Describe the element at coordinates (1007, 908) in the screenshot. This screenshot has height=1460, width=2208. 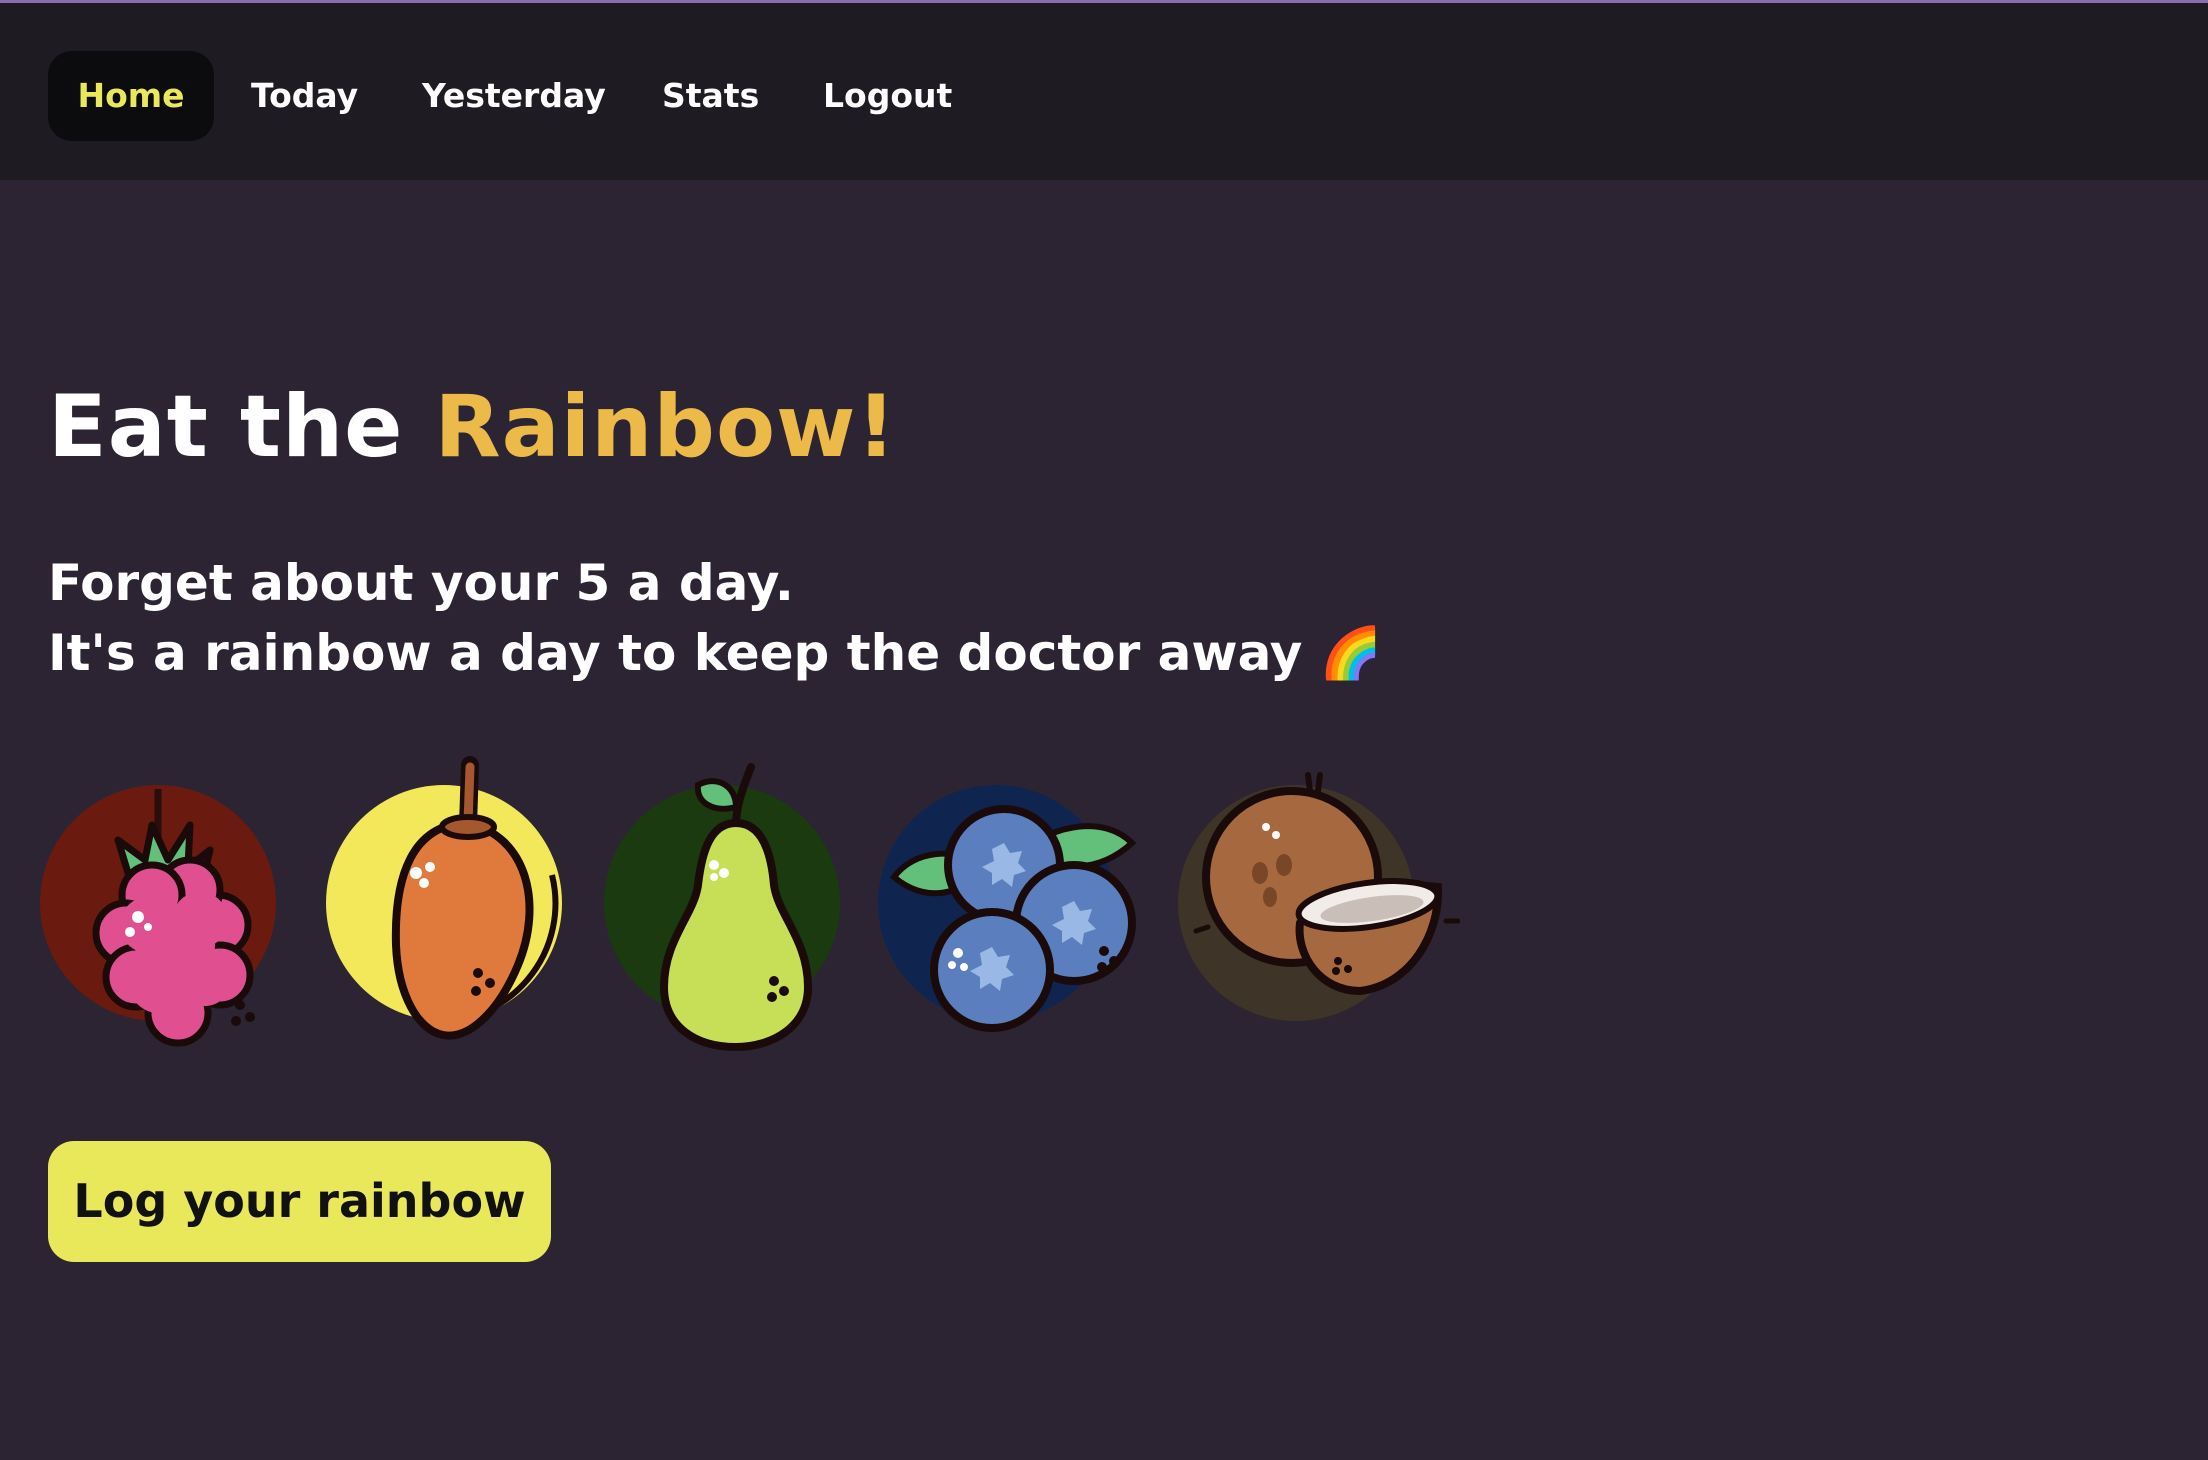
I see `blueberries-icon` at that location.